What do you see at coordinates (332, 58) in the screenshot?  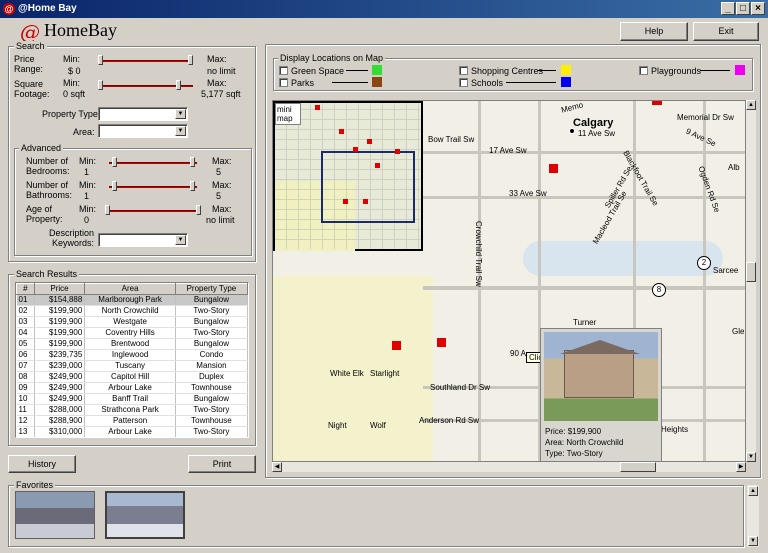 I see `display-legend: Display Locations on Map` at bounding box center [332, 58].